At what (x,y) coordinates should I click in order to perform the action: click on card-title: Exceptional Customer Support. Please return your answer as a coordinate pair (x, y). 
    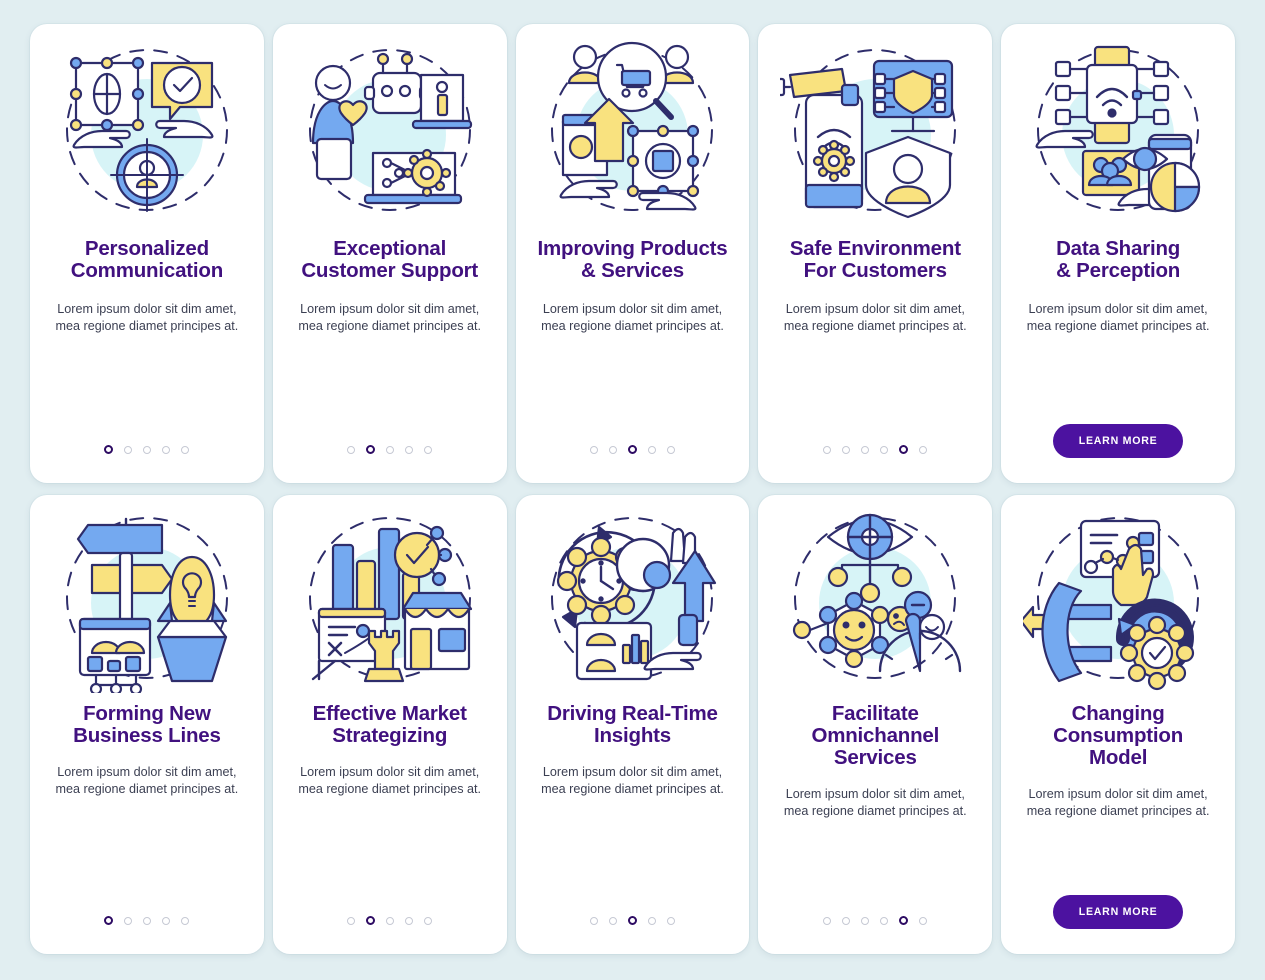
    Looking at the image, I should click on (389, 260).